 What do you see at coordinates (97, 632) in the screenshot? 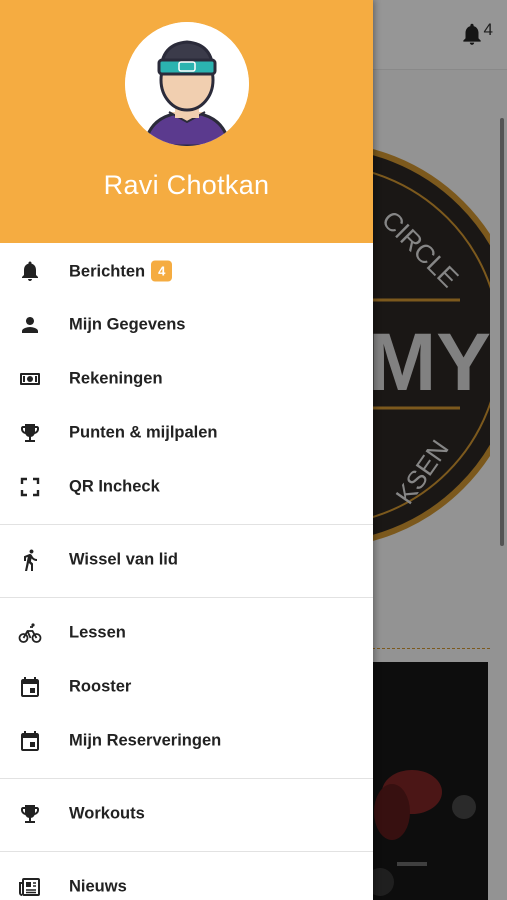
I see `menu-item-label: Lessen` at bounding box center [97, 632].